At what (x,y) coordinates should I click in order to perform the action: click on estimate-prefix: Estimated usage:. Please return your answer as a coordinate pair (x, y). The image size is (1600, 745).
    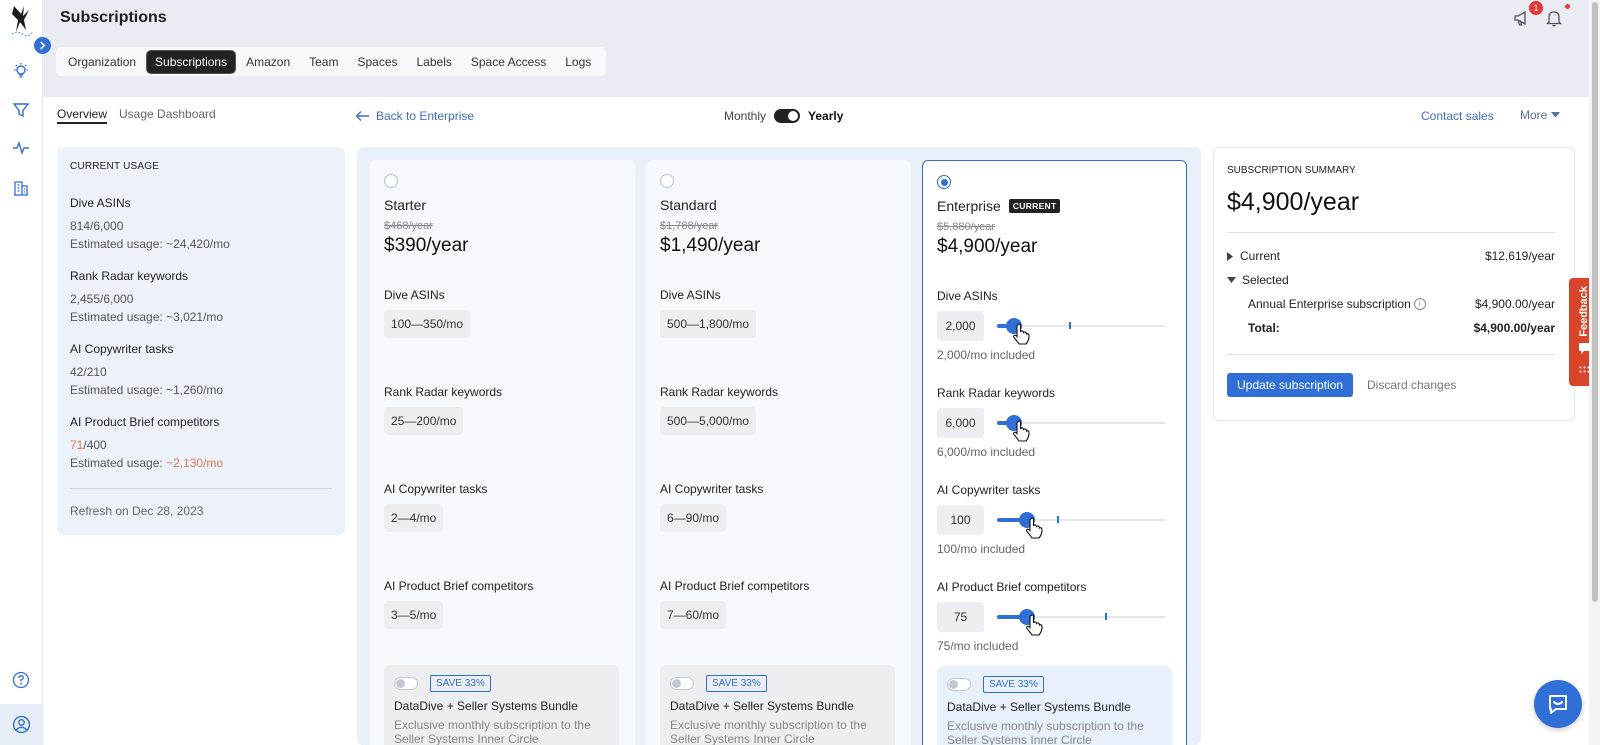
    Looking at the image, I should click on (118, 317).